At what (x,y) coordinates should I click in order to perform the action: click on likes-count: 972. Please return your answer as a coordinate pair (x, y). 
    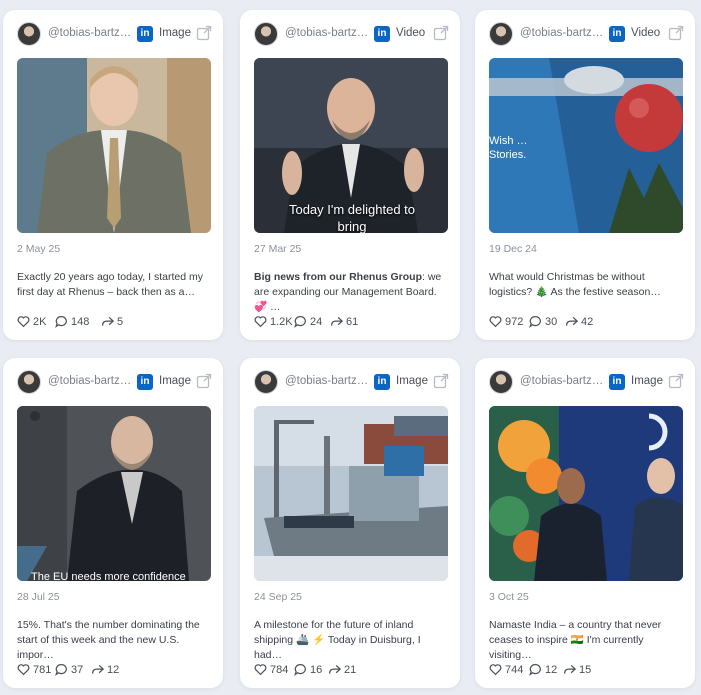
    Looking at the image, I should click on (514, 322).